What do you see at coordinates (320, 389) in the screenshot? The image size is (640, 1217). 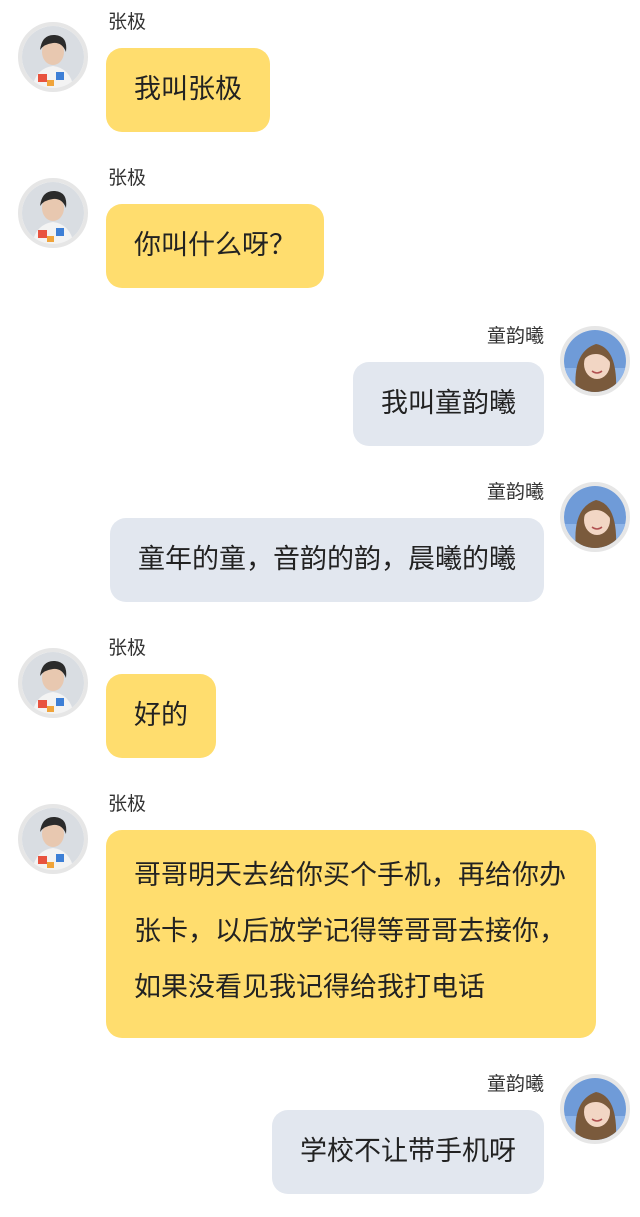 I see `chat-message: 童韵曦 我叫童韵曦` at bounding box center [320, 389].